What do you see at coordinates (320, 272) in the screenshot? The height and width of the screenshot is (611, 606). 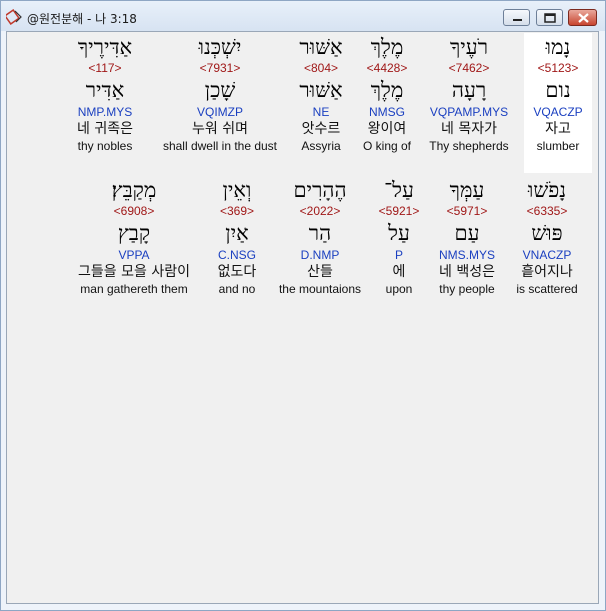 I see `korean-gloss: 산들` at bounding box center [320, 272].